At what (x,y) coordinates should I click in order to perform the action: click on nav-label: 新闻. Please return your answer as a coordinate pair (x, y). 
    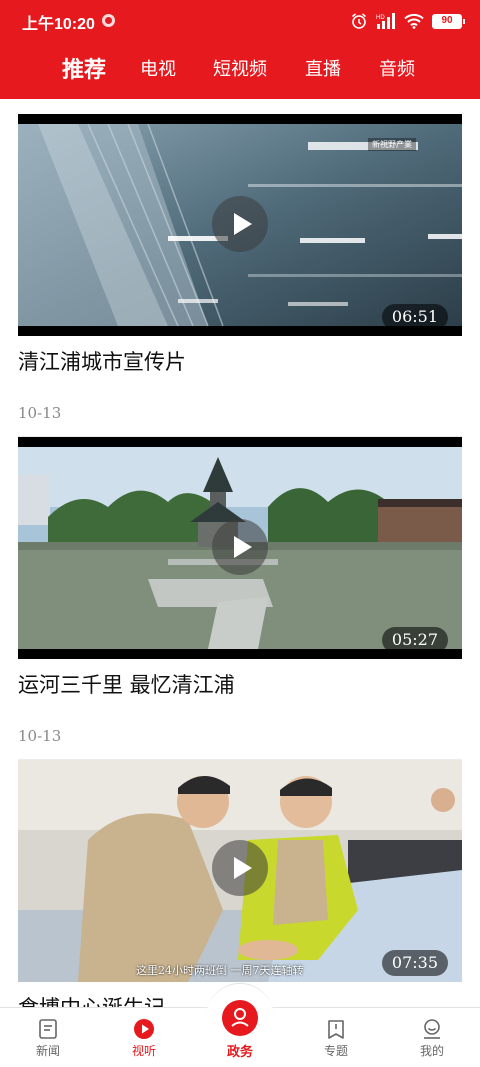
    Looking at the image, I should click on (47, 1051).